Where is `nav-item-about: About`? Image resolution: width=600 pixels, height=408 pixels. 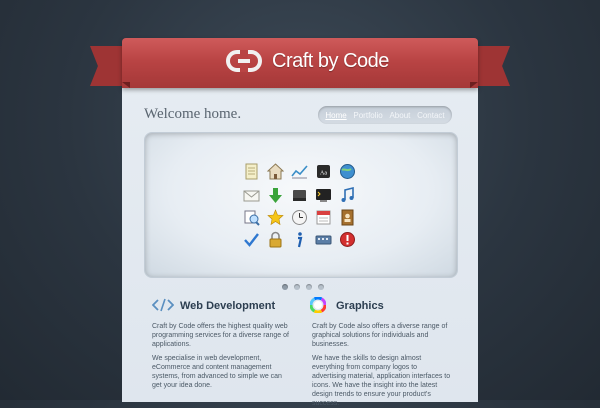
nav-item-about: About is located at coordinates (399, 115).